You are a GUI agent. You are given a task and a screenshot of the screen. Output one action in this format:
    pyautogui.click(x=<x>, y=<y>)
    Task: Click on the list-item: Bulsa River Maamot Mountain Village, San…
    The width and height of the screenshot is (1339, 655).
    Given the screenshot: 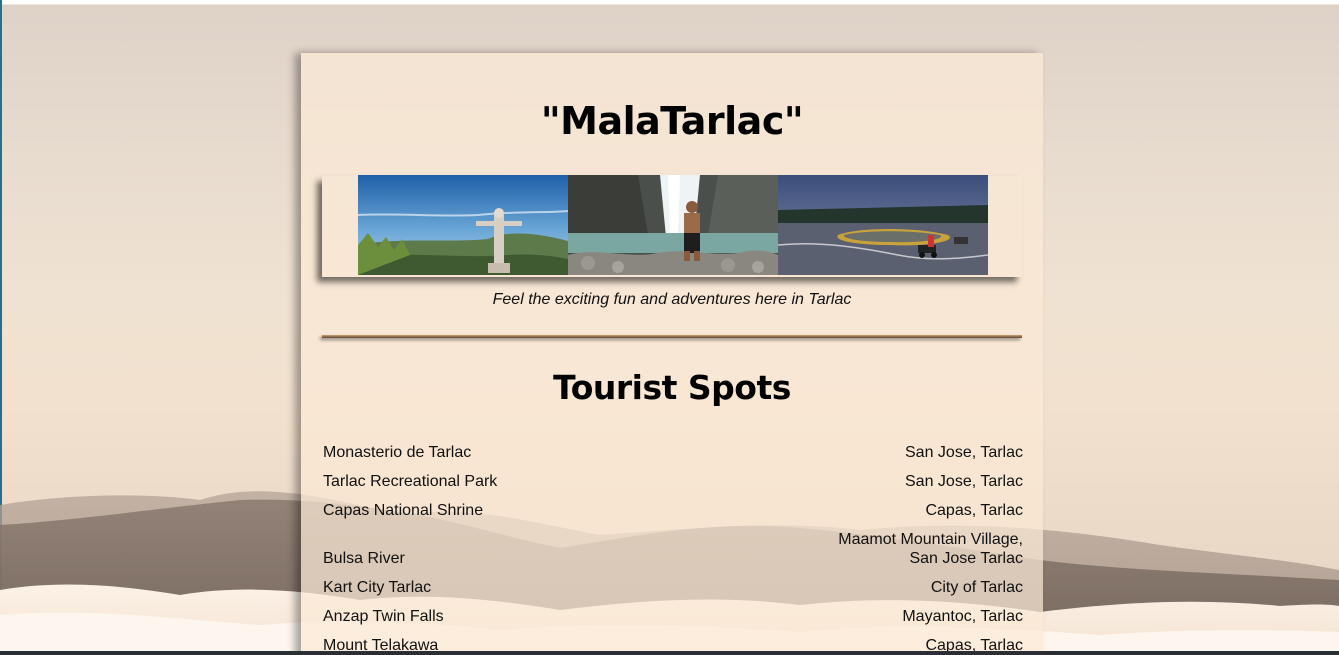 What is the action you would take?
    pyautogui.click(x=673, y=549)
    